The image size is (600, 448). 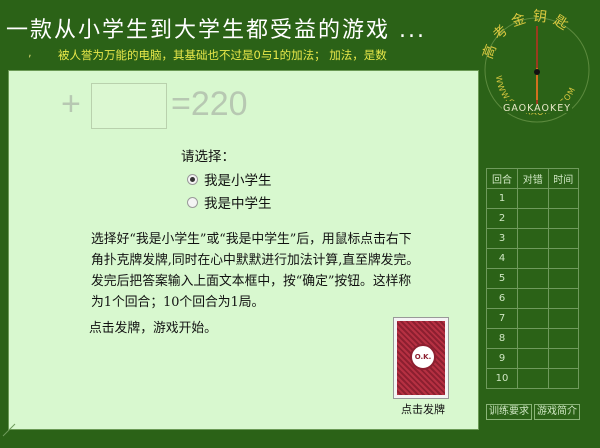 I want to click on header-round: 回合, so click(x=502, y=178).